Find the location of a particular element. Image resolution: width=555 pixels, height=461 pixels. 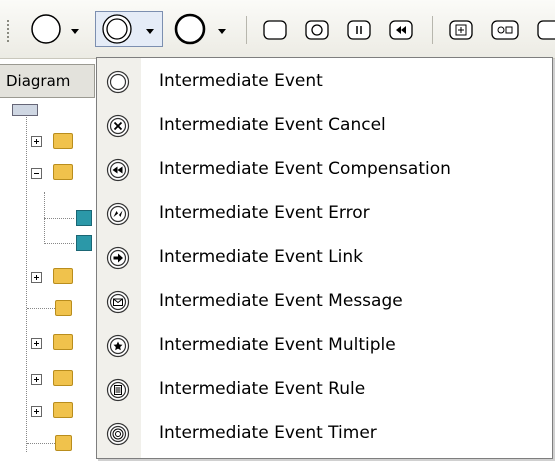

menu-item-intermediate-event-compensation: Intermediate Event Compensation is located at coordinates (324, 169).